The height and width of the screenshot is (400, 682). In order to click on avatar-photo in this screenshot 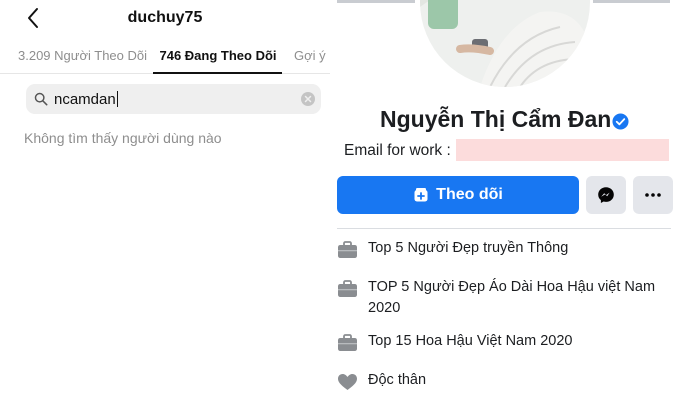, I will do `click(505, 43)`.